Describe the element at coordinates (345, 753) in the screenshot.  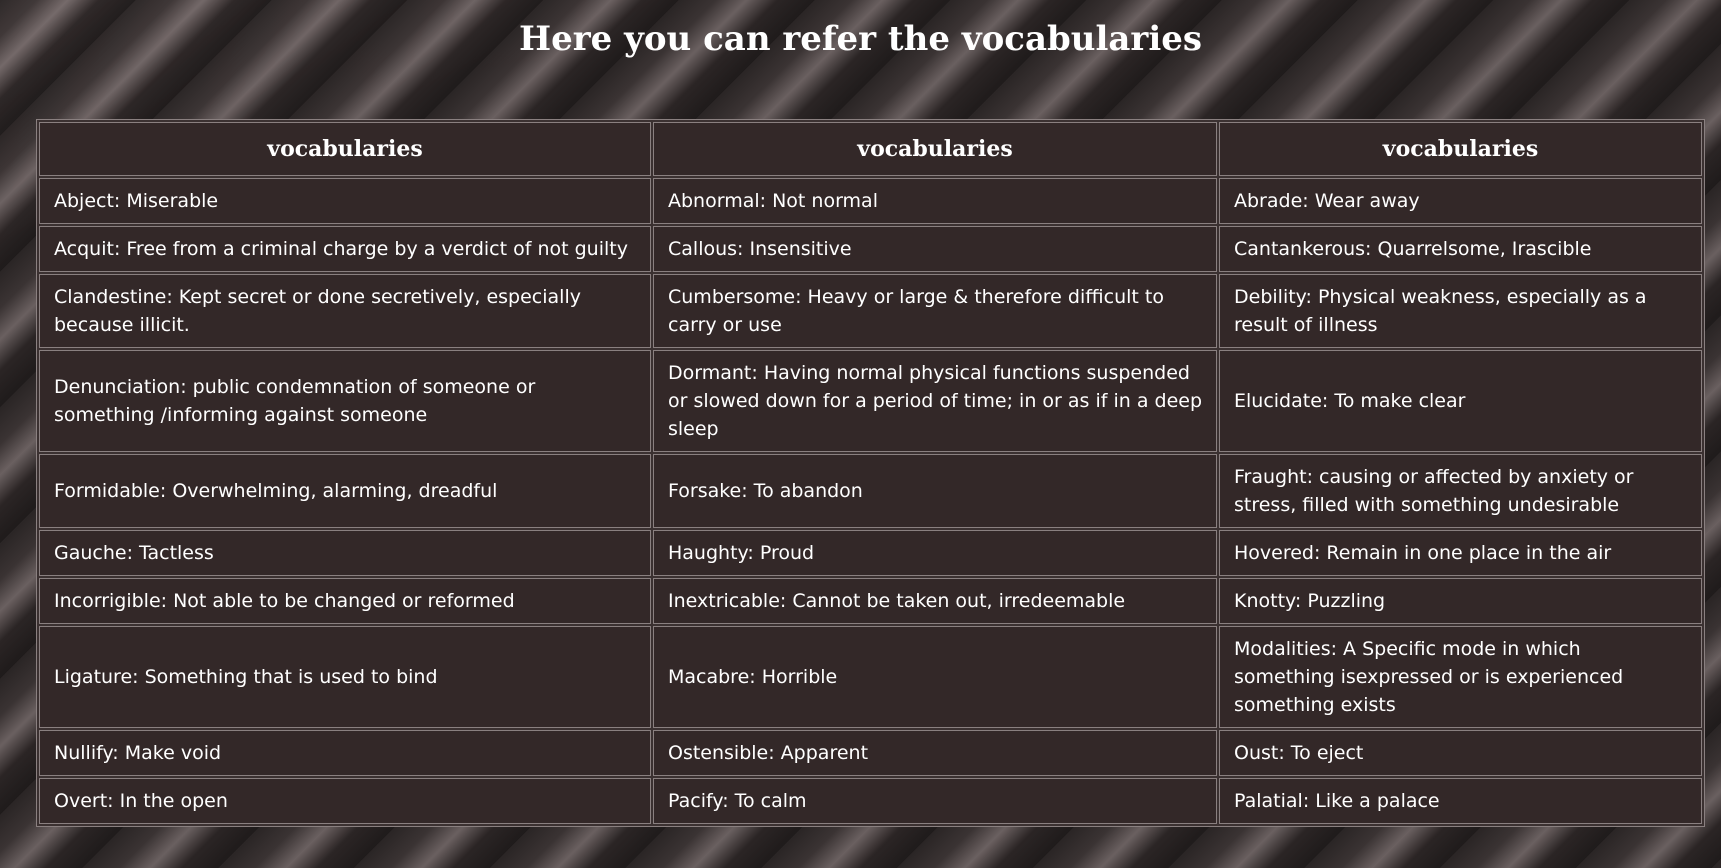
I see `table-cell: Nullify: Make void` at that location.